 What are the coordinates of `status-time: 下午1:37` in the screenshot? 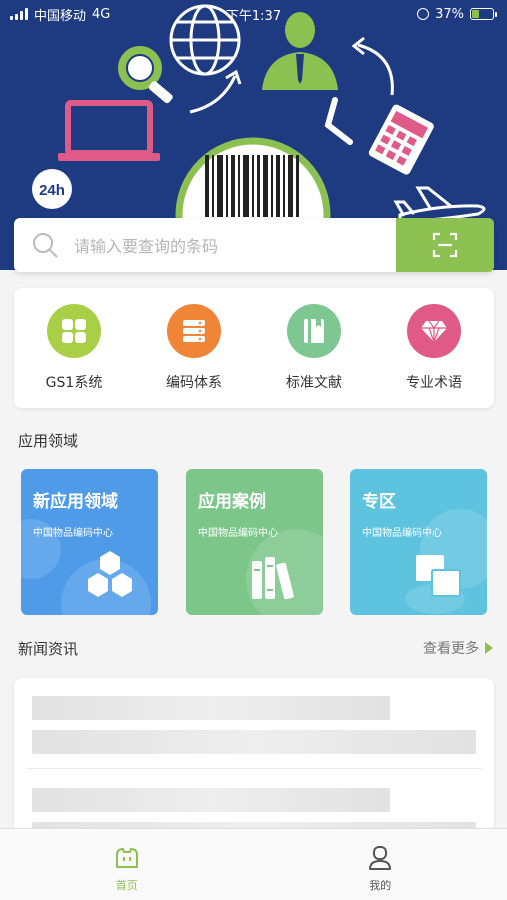 It's located at (253, 16).